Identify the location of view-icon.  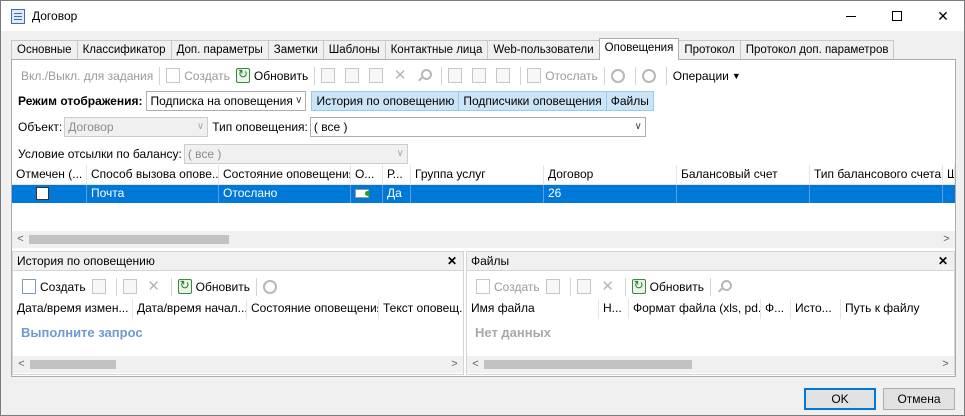
(352, 75).